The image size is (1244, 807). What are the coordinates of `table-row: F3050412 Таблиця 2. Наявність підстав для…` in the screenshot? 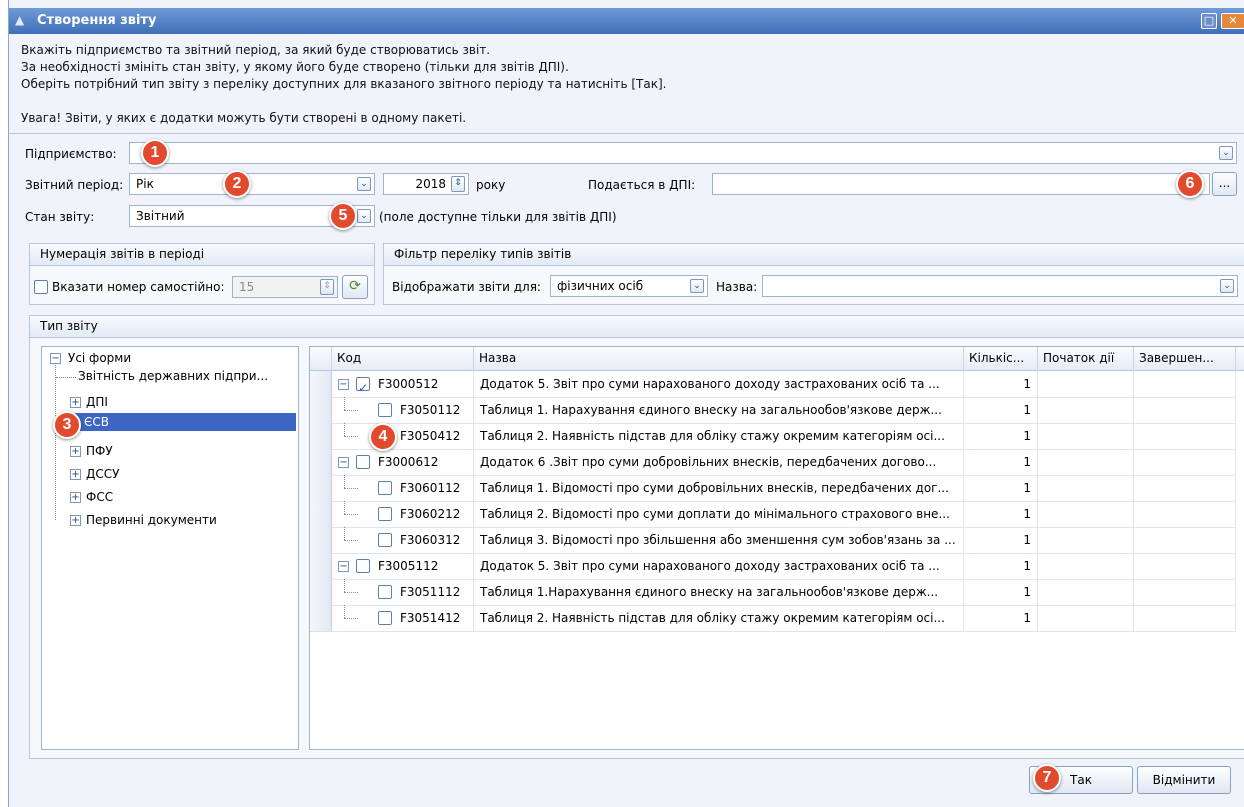 It's located at (777, 436).